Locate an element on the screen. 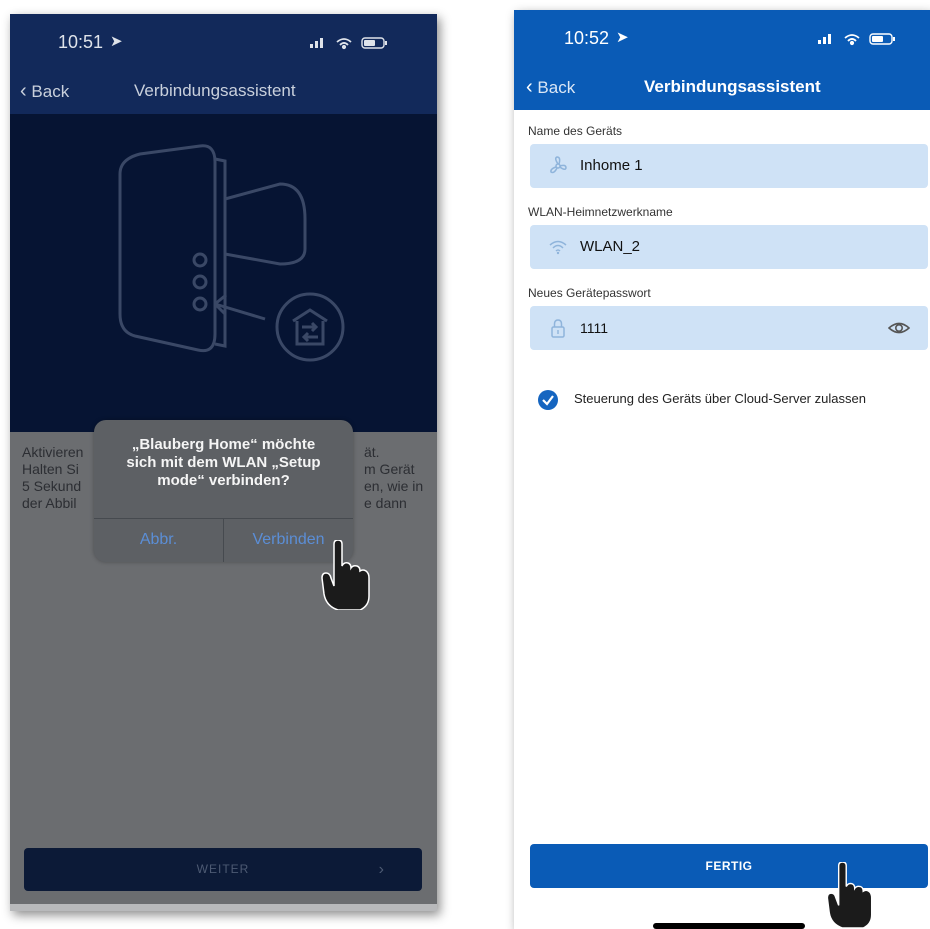 Image resolution: width=930 pixels, height=929 pixels. wifi-name-value: WLAN_2 is located at coordinates (610, 246).